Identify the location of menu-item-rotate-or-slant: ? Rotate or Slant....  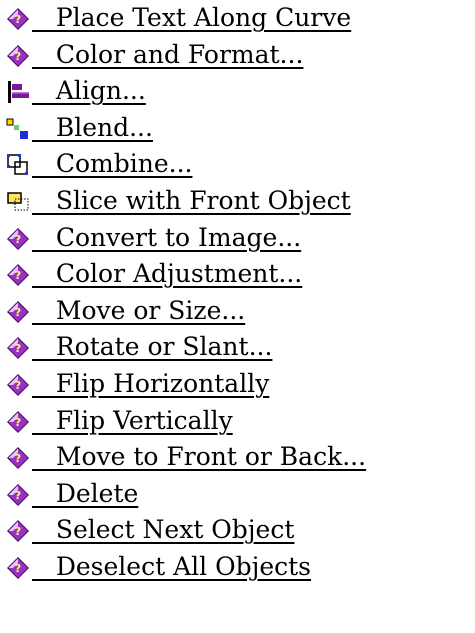
(240, 351).